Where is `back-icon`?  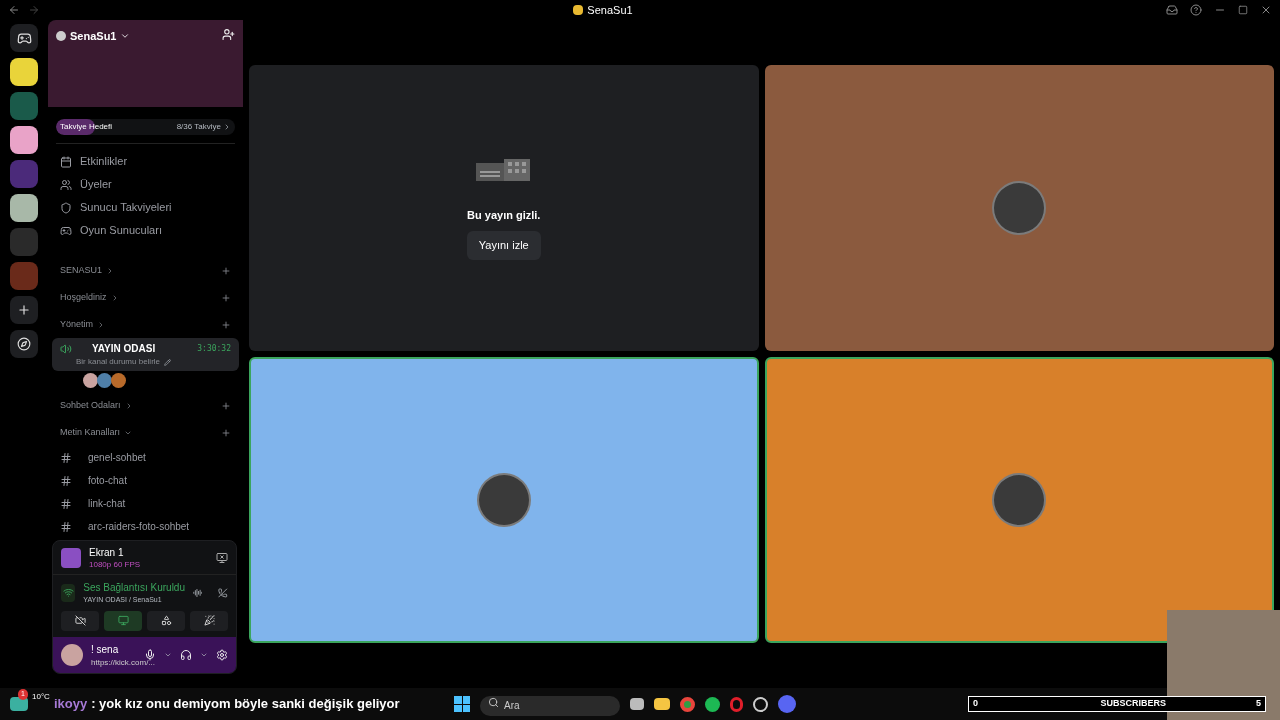
back-icon is located at coordinates (14, 10).